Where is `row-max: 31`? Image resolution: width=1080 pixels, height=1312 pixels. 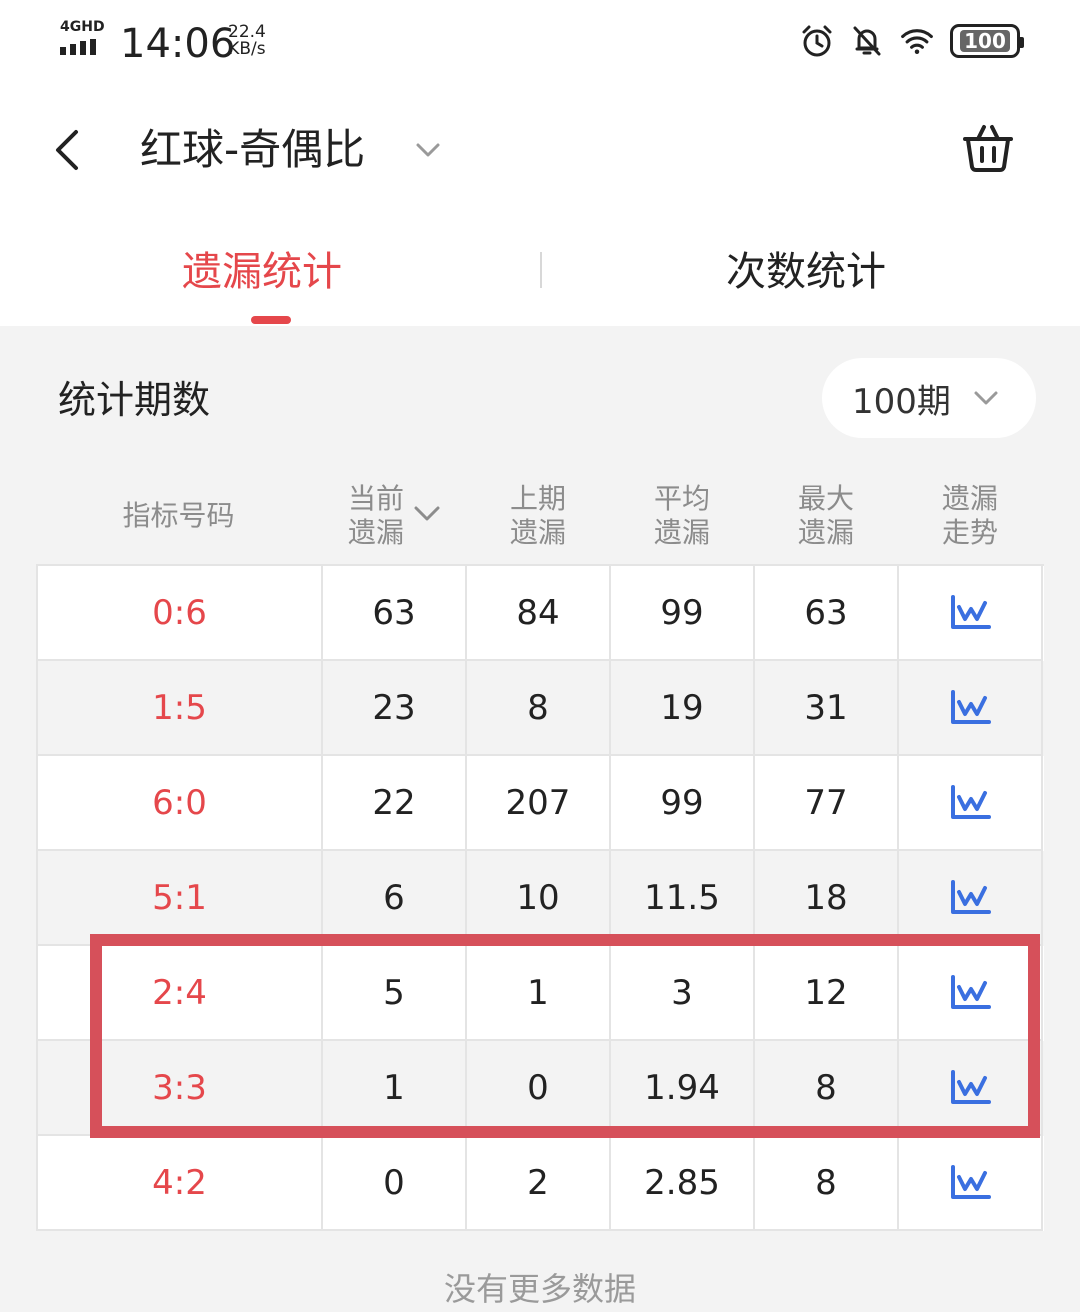
row-max: 31 is located at coordinates (827, 708).